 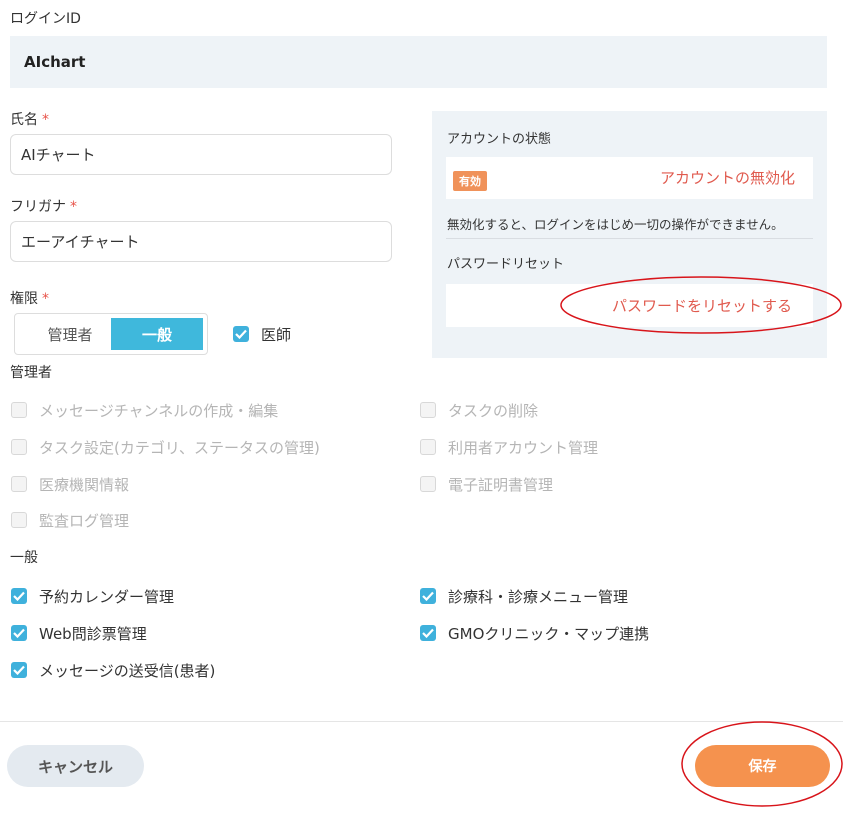 I want to click on annotation-oval-reset, so click(x=701, y=305).